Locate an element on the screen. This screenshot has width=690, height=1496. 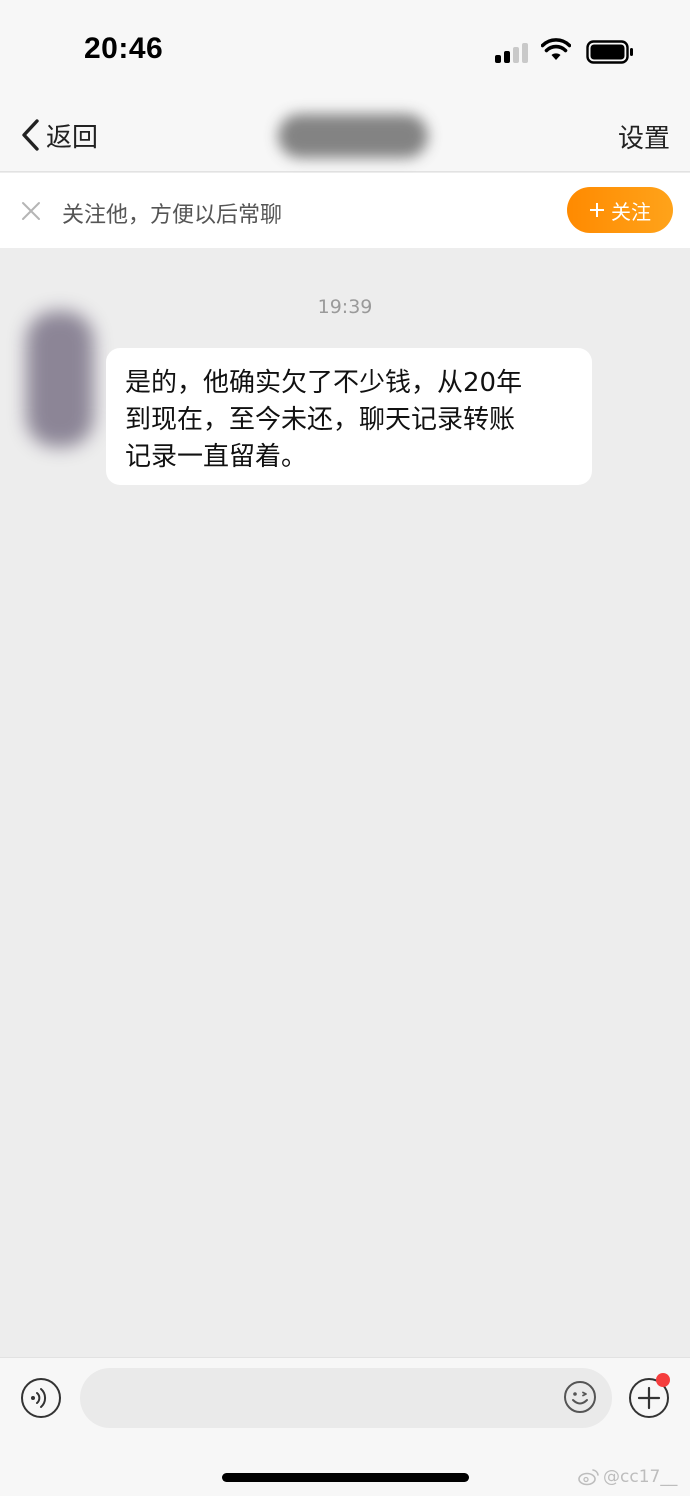
status-time: 20:46 is located at coordinates (124, 48).